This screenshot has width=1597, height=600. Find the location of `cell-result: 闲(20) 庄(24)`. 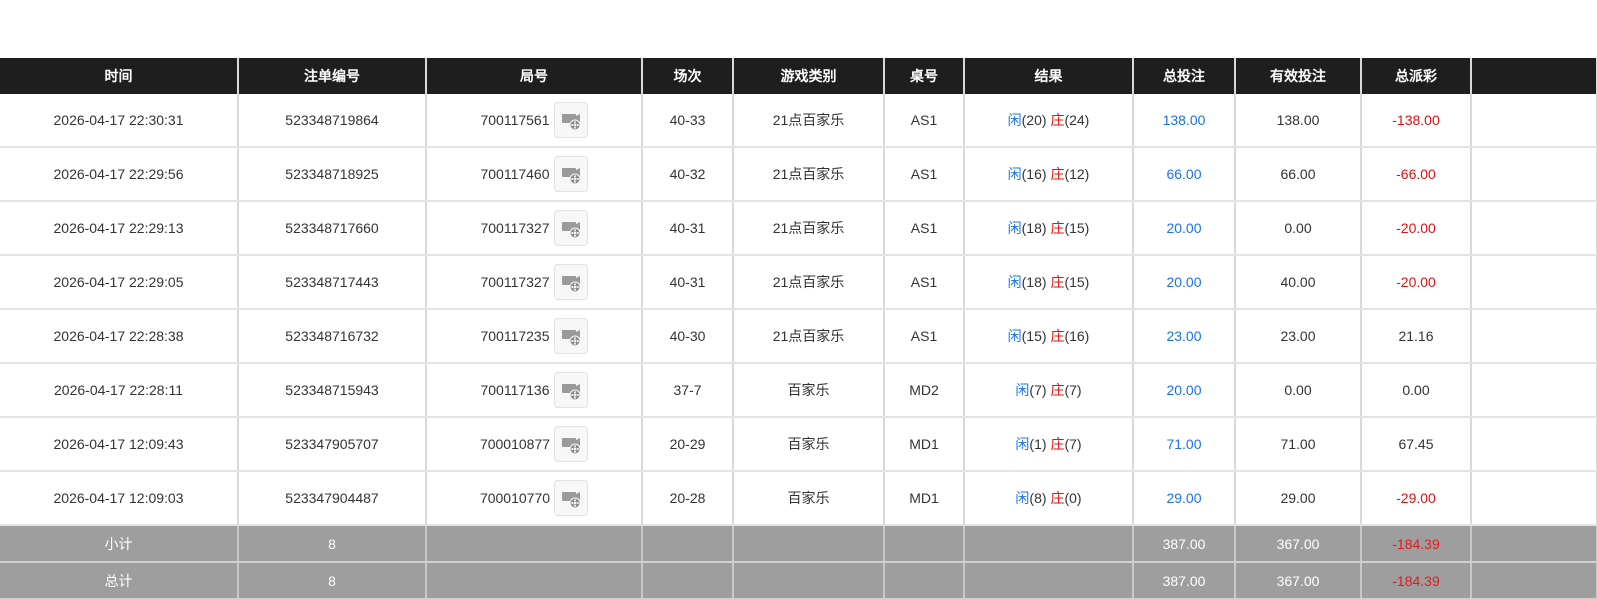

cell-result: 闲(20) 庄(24) is located at coordinates (1049, 121).